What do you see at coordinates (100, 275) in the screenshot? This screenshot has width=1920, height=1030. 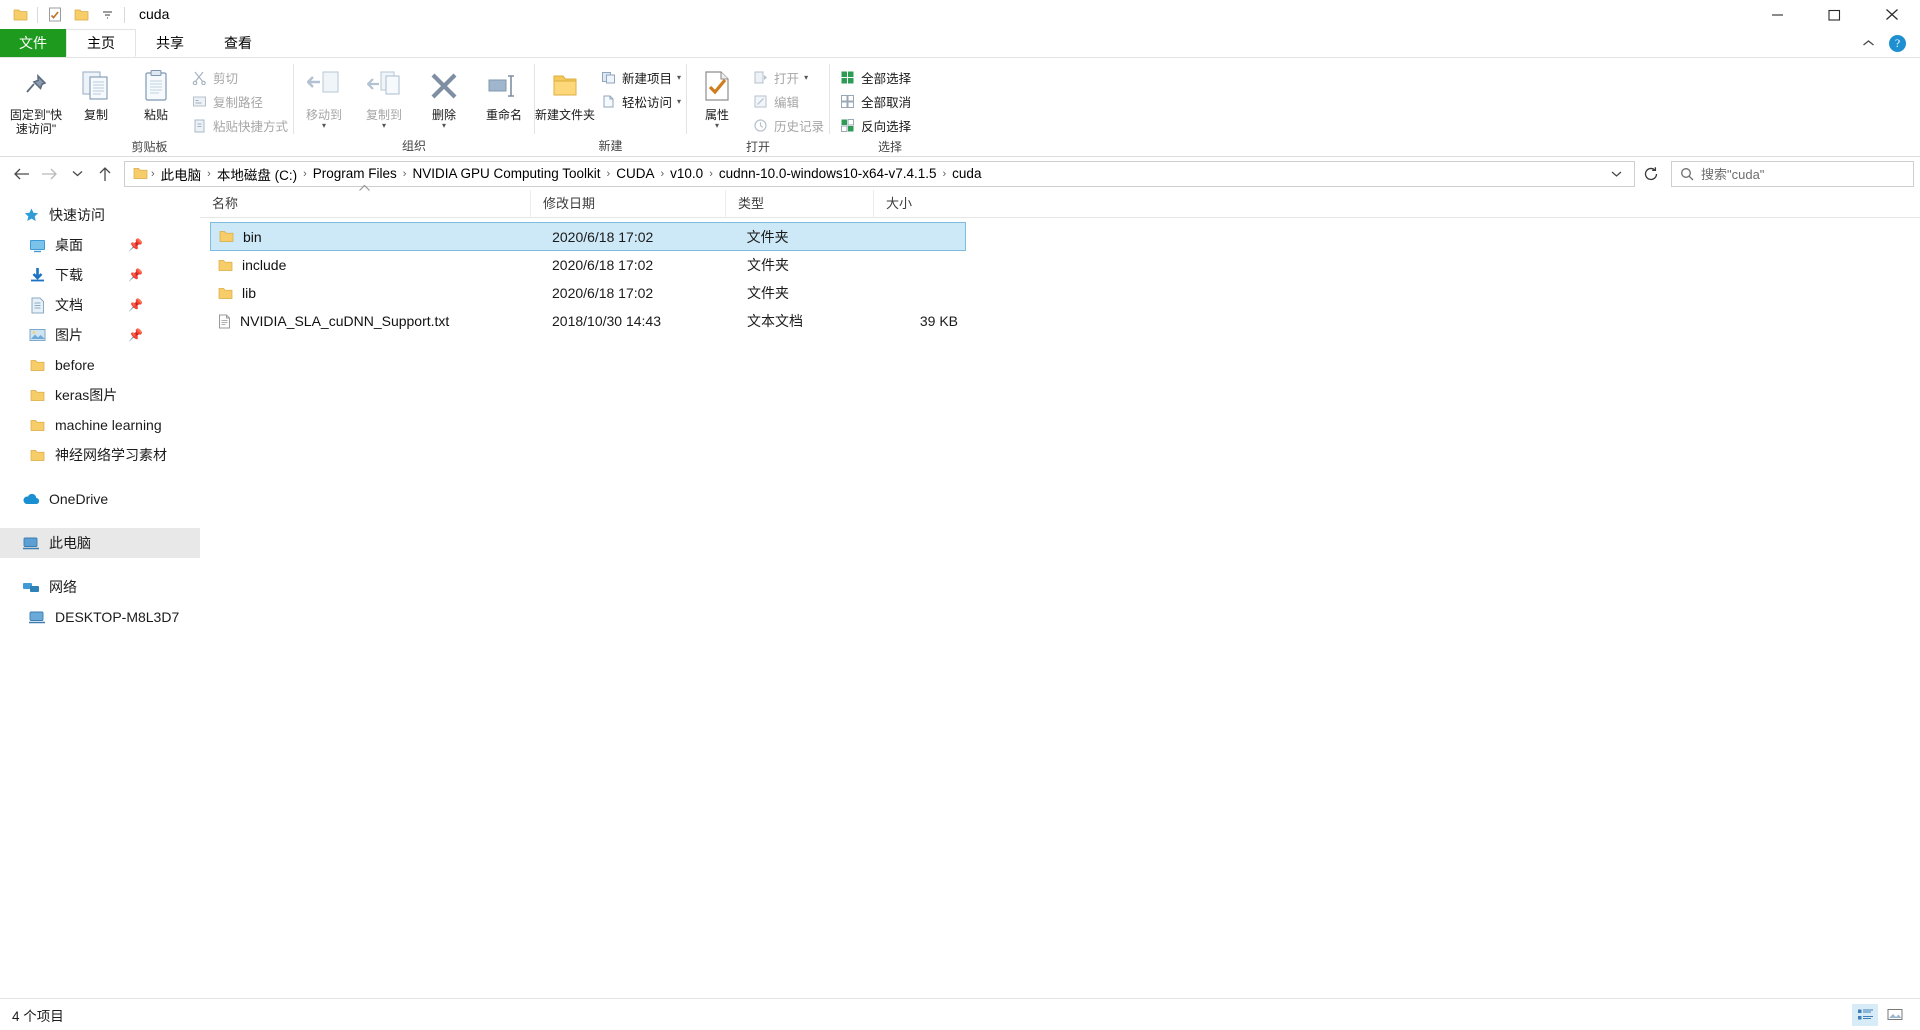 I see `sidebar-item-downloads: 下载 📌` at bounding box center [100, 275].